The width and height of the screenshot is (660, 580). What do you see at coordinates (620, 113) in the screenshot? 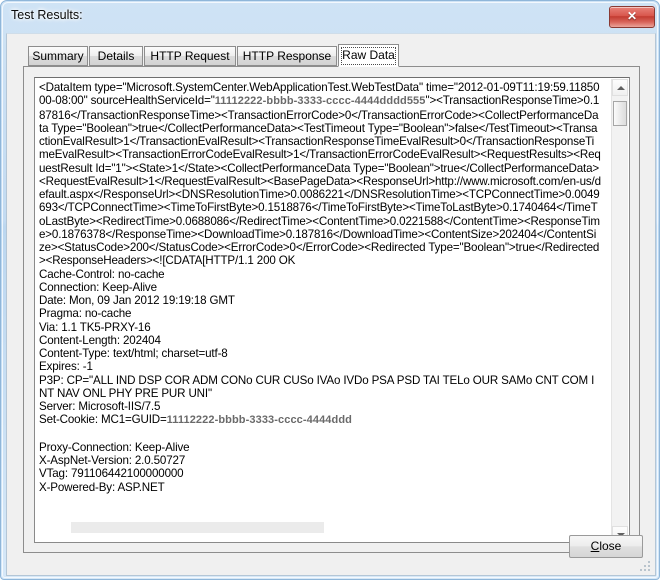
I see `scrollbar-thumb` at bounding box center [620, 113].